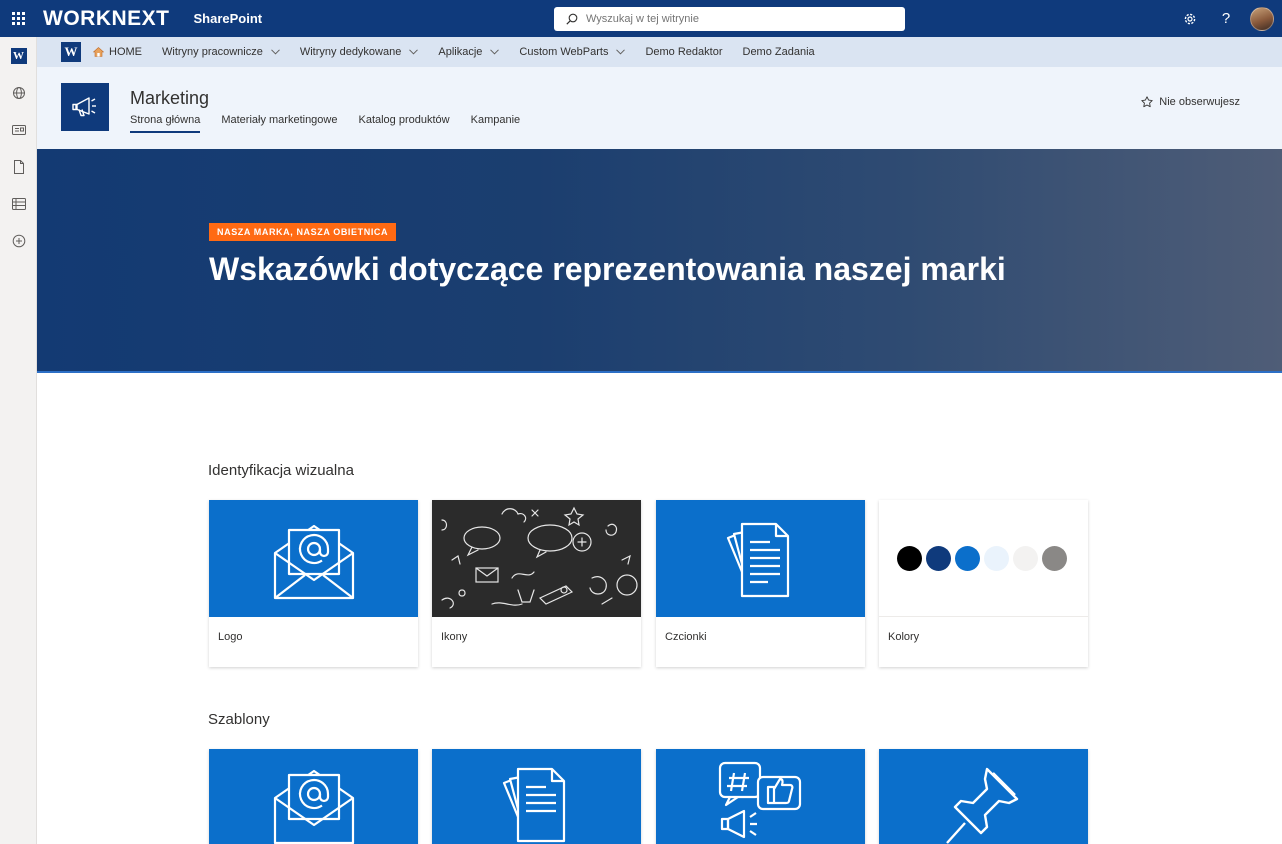 The image size is (1282, 844). I want to click on follow-button: Nie obserwujesz, so click(1190, 102).